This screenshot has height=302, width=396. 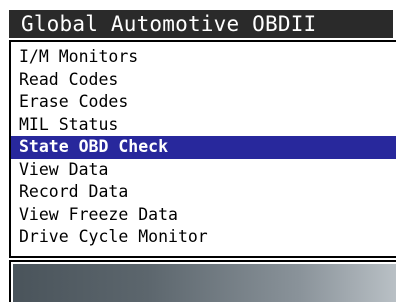 What do you see at coordinates (201, 24) in the screenshot?
I see `screen-title: Global Automotive OBDII` at bounding box center [201, 24].